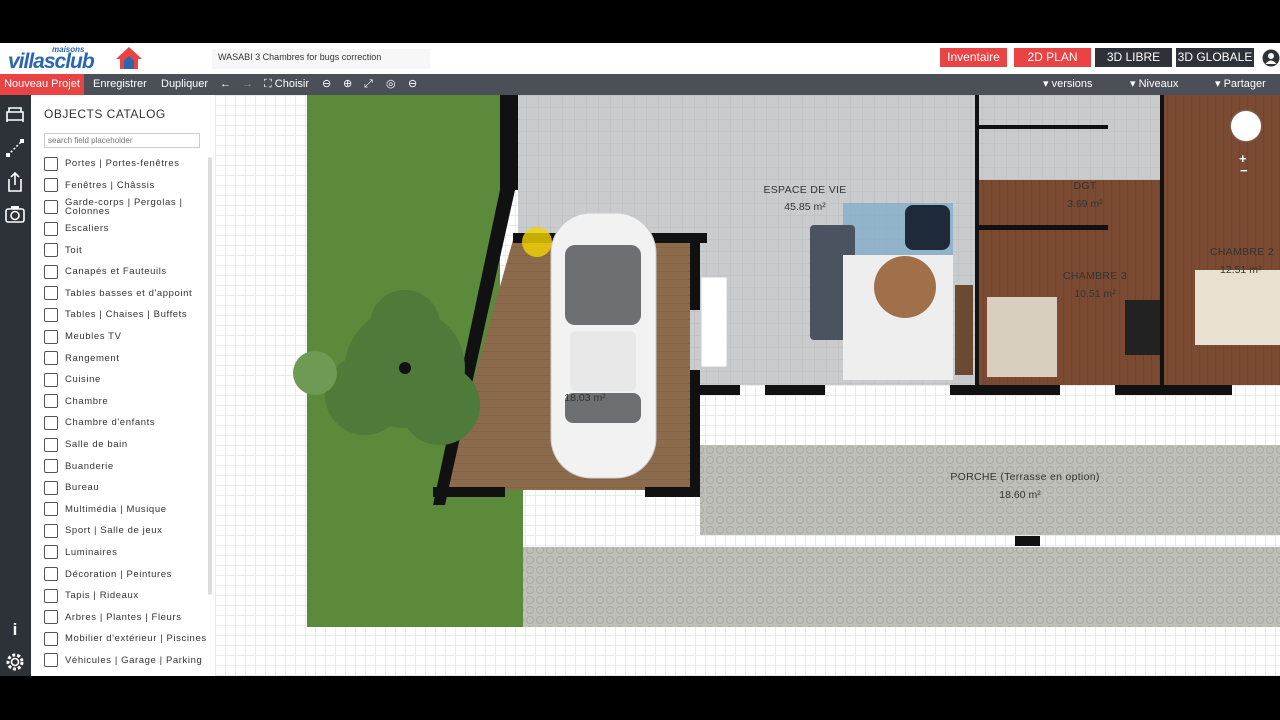 The image size is (1280, 720). What do you see at coordinates (15, 662) in the screenshot?
I see `settings-icon` at bounding box center [15, 662].